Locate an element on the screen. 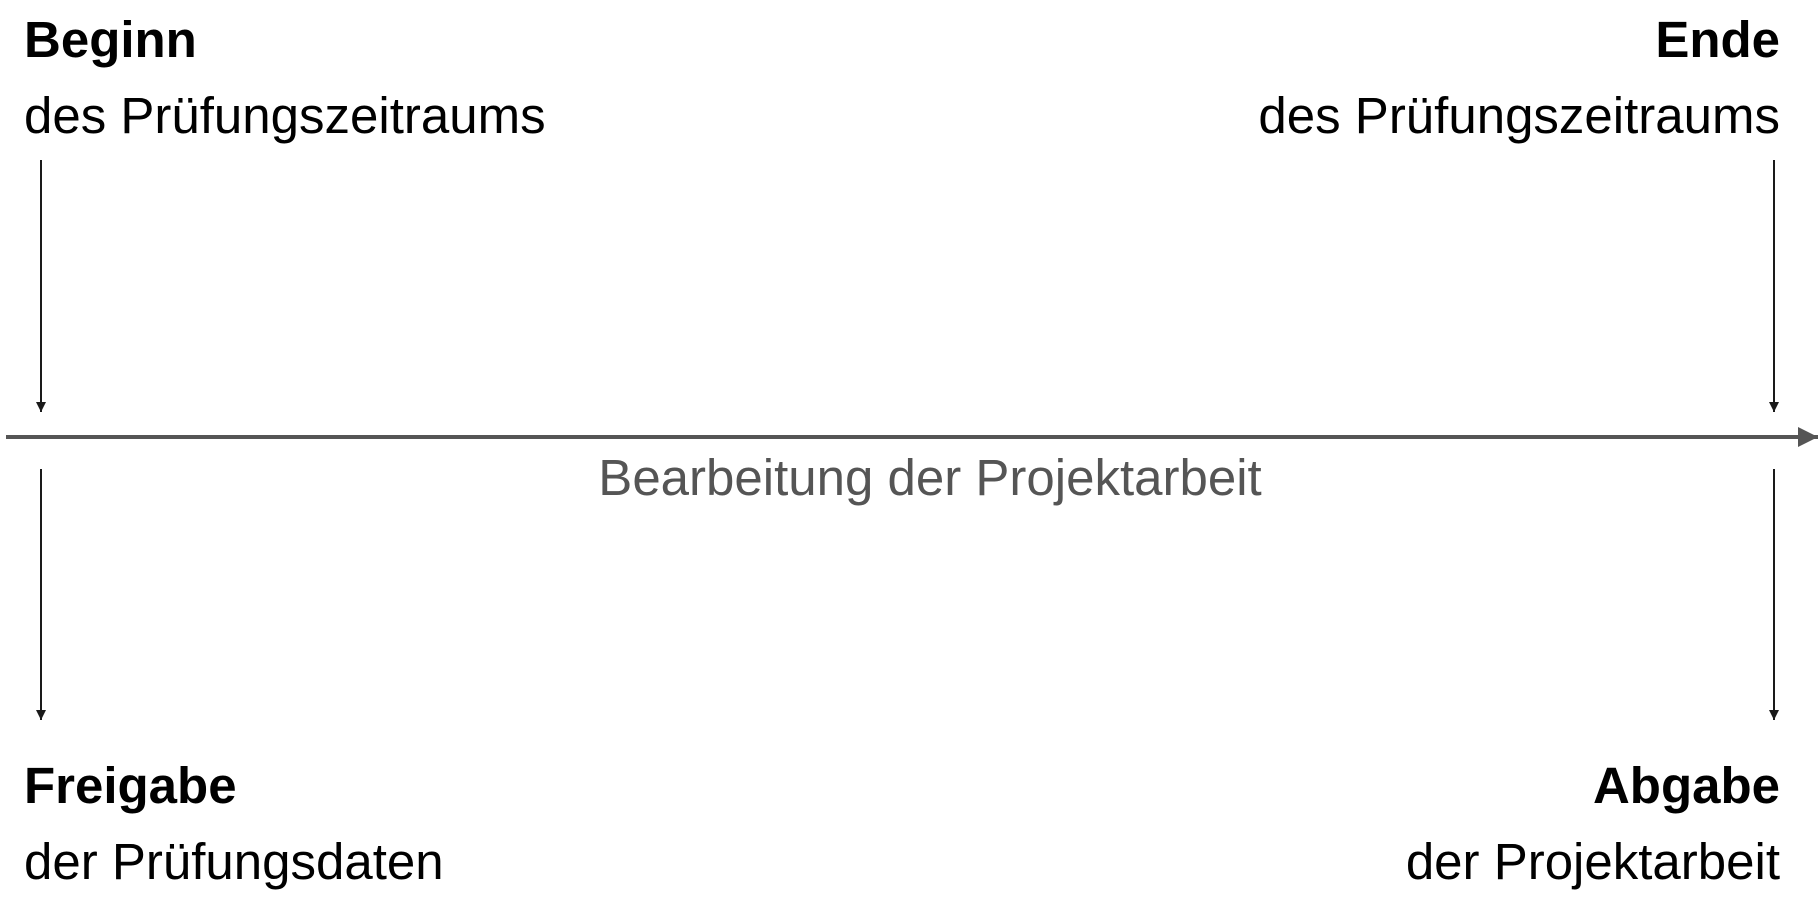 The height and width of the screenshot is (900, 1820). milestone-release-subtitle: der Prüfungsdaten is located at coordinates (234, 861).